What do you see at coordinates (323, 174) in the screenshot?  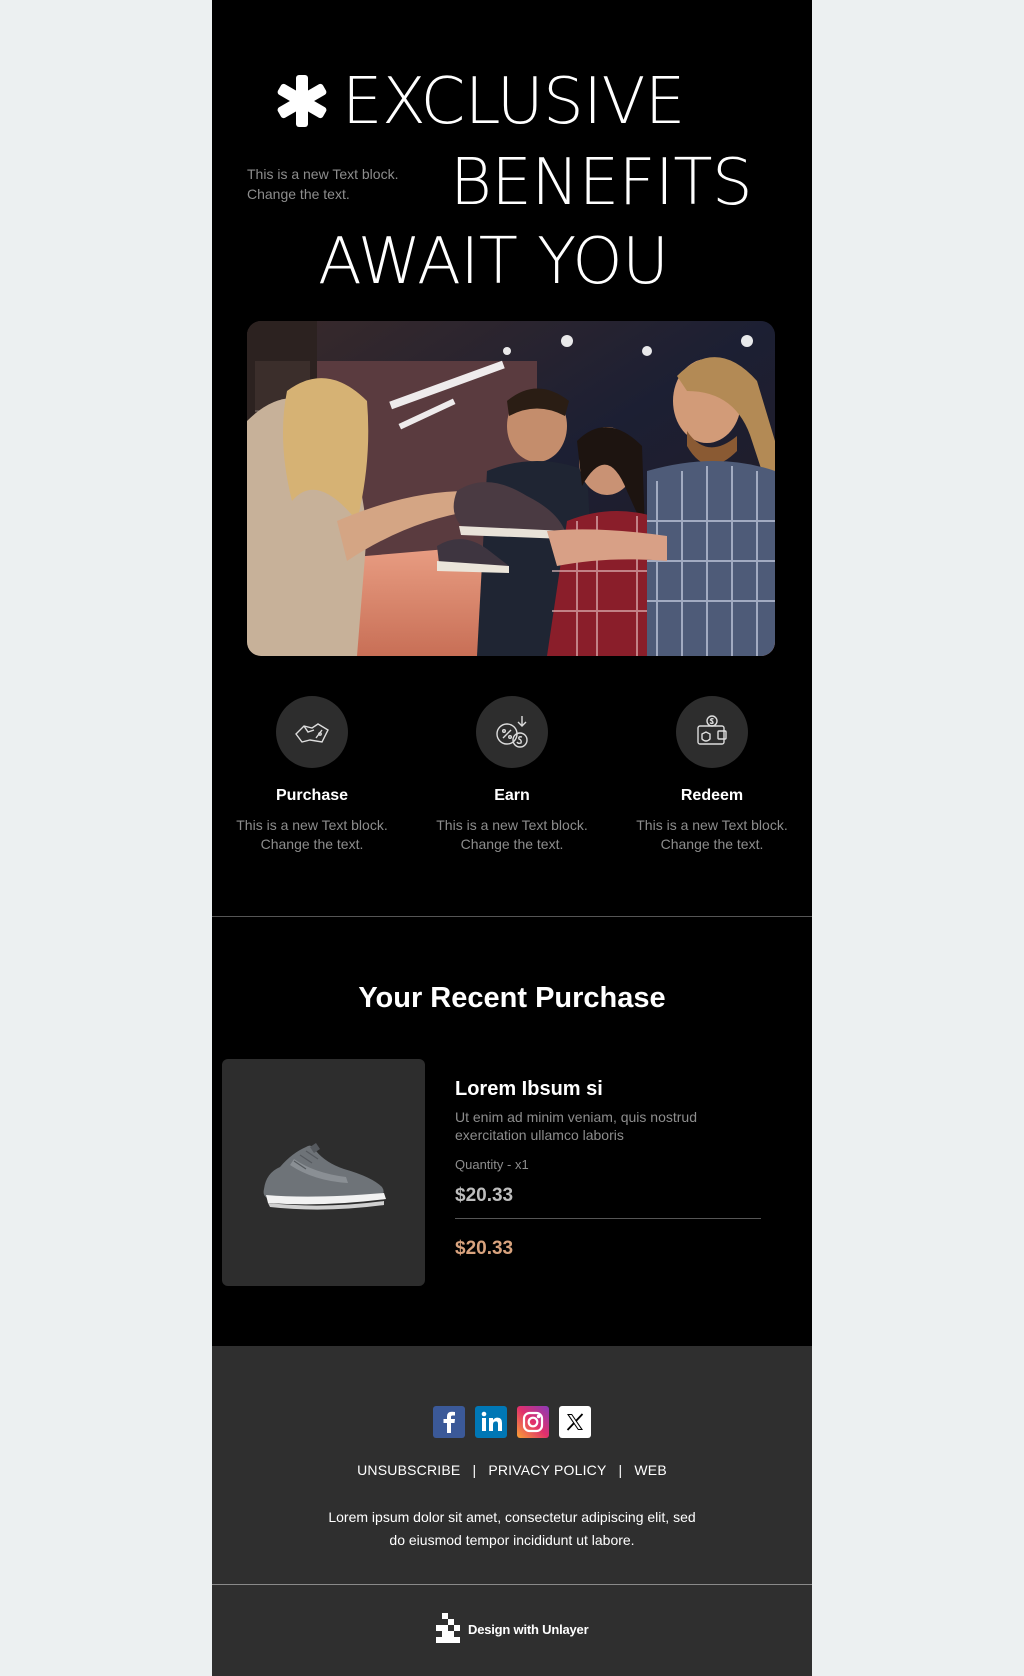 I see `hero-note-line-1: This is a new Text block.` at bounding box center [323, 174].